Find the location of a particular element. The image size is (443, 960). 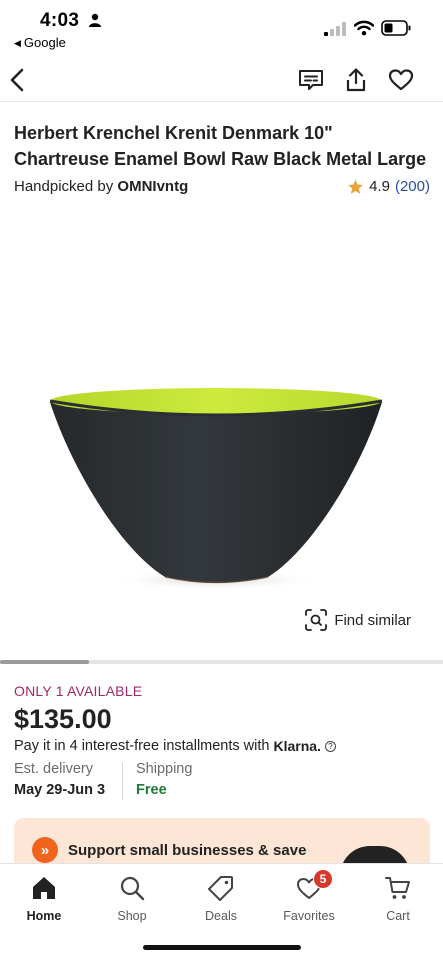

image-carousel-progress-thumb is located at coordinates (44, 662).